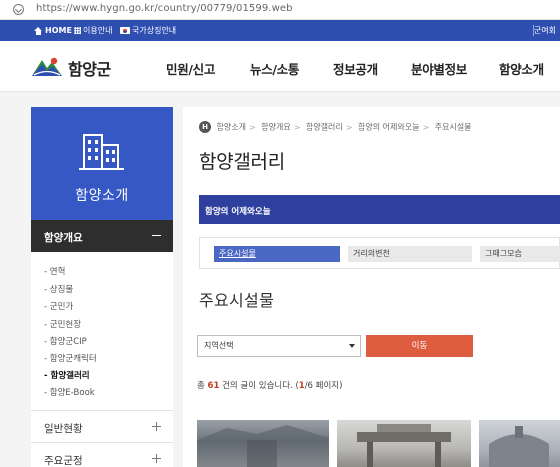  I want to click on section-title: 주요시설물, so click(237, 300).